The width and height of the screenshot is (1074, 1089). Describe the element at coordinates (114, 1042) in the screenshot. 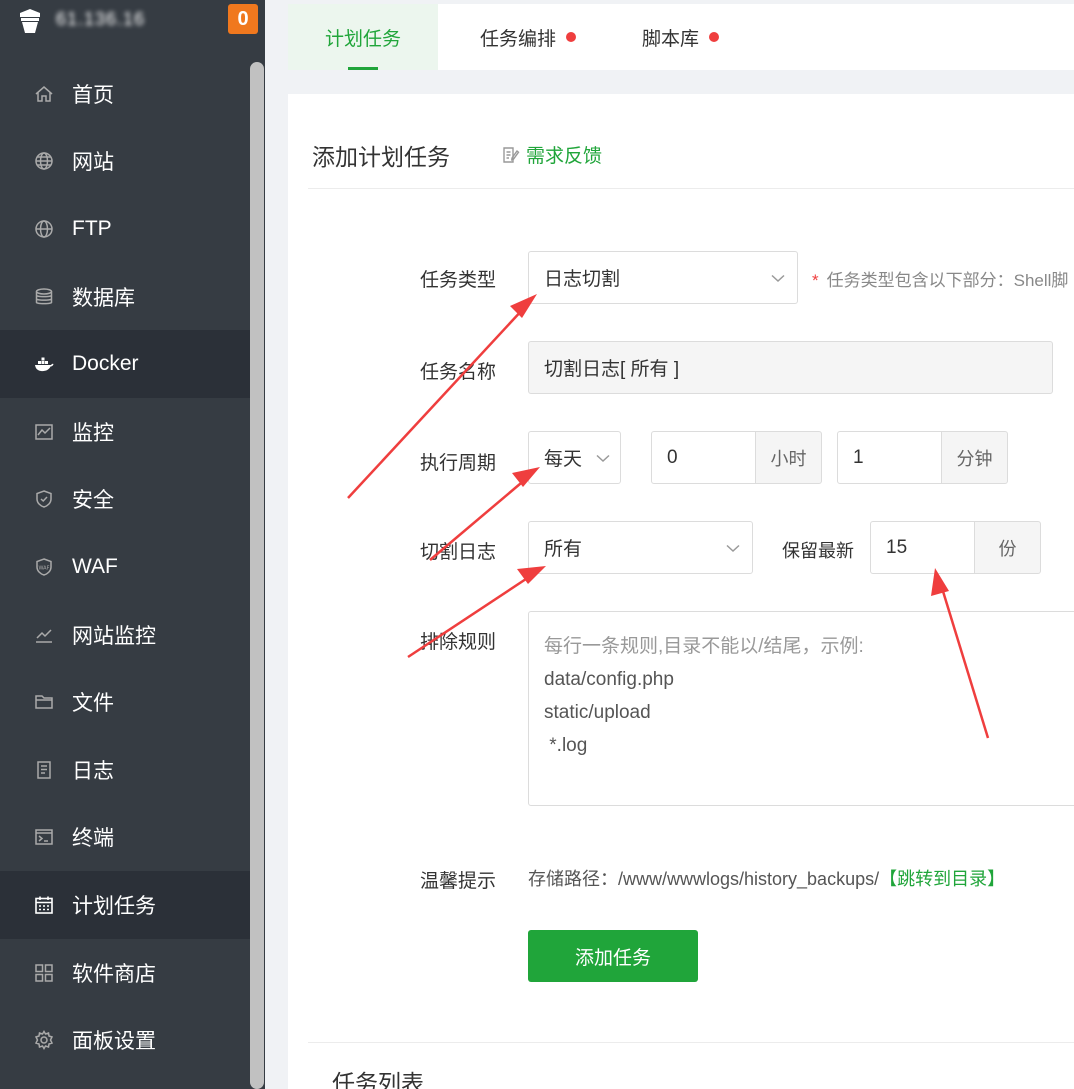

I see `sidebar-item-label: 面板设置` at that location.